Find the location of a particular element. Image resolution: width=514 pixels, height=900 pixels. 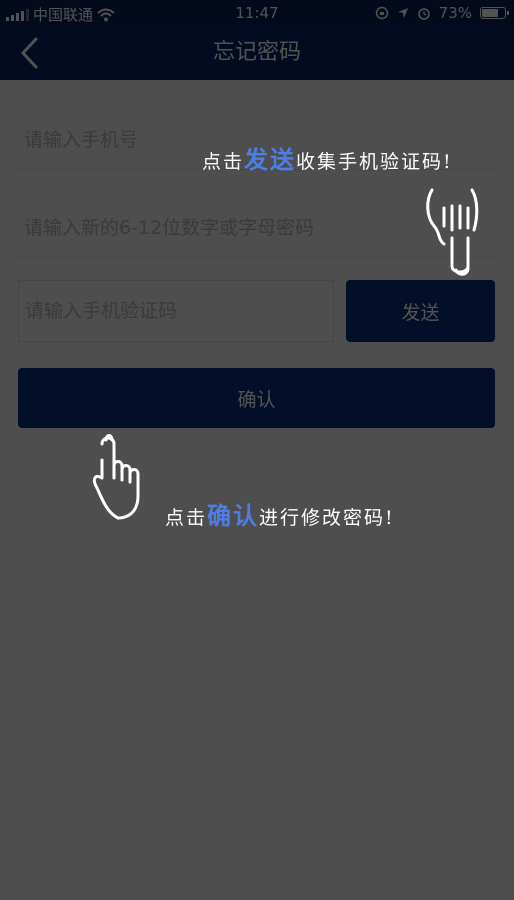

battery-icon is located at coordinates (494, 13).